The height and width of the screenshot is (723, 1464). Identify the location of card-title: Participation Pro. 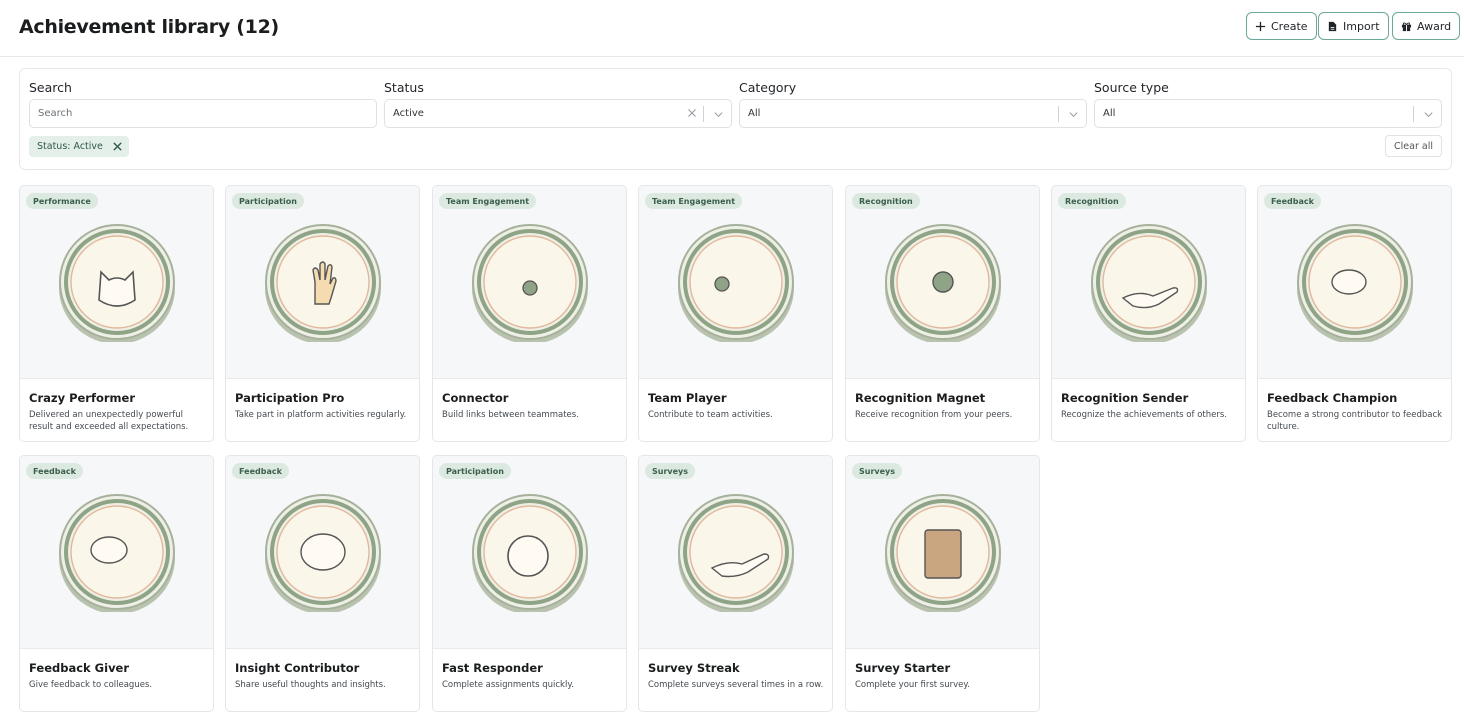
(290, 398).